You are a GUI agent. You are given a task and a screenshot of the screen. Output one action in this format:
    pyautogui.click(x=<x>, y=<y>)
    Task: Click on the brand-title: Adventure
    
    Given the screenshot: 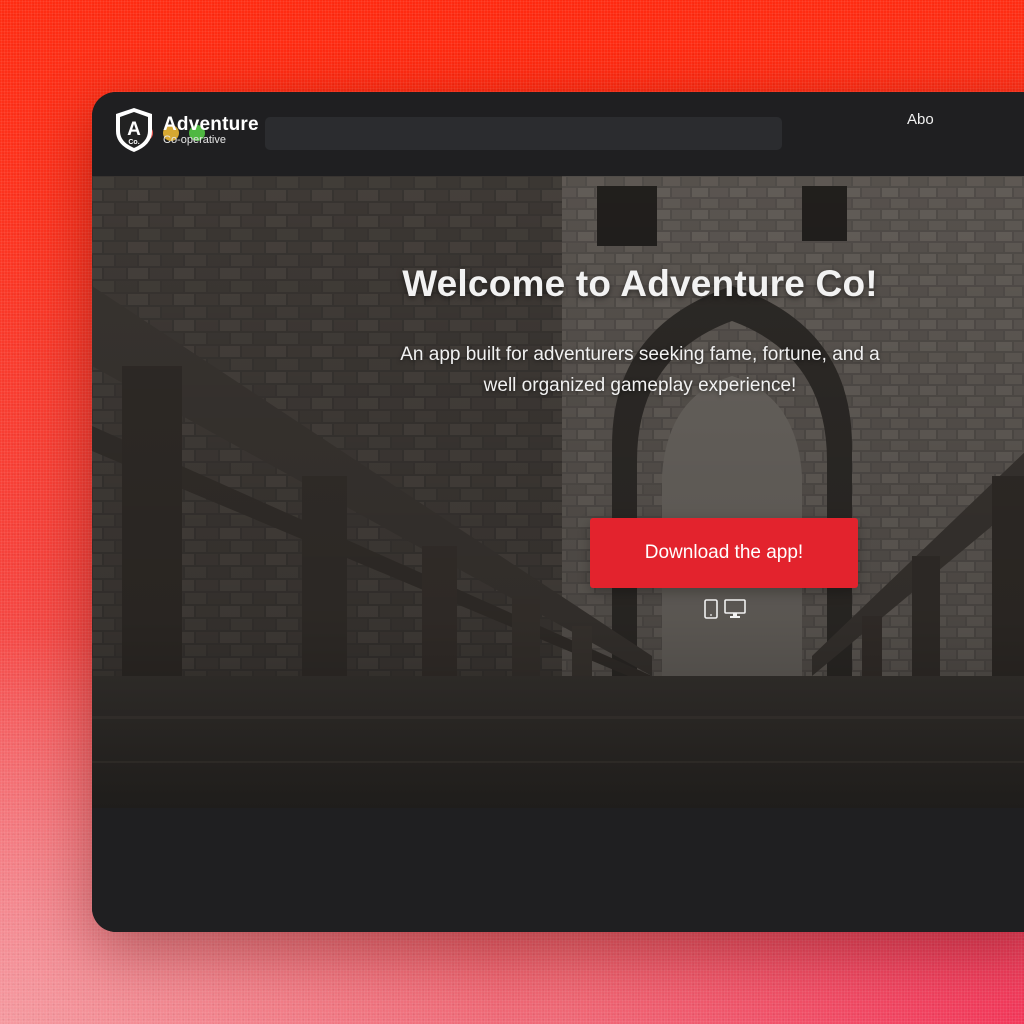 What is the action you would take?
    pyautogui.click(x=211, y=124)
    